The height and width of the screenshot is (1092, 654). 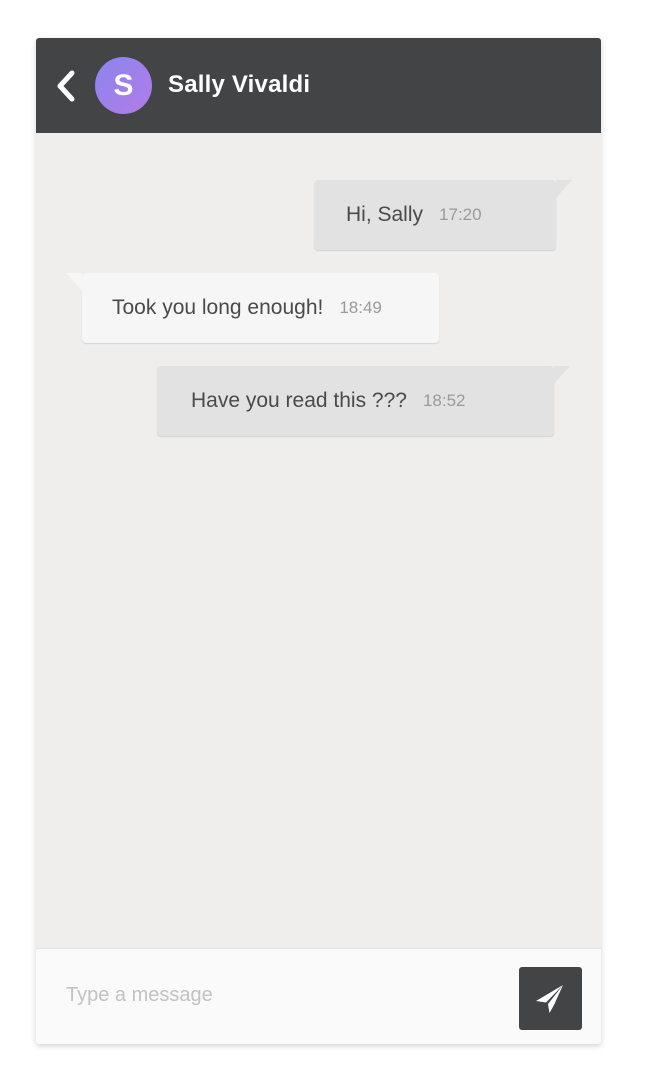 What do you see at coordinates (385, 214) in the screenshot?
I see `message-text: Hi, Sally` at bounding box center [385, 214].